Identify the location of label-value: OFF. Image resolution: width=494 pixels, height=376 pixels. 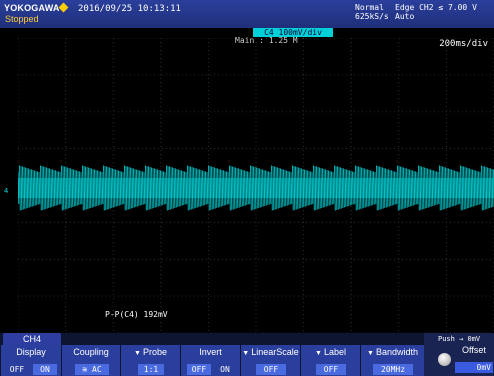
(331, 369).